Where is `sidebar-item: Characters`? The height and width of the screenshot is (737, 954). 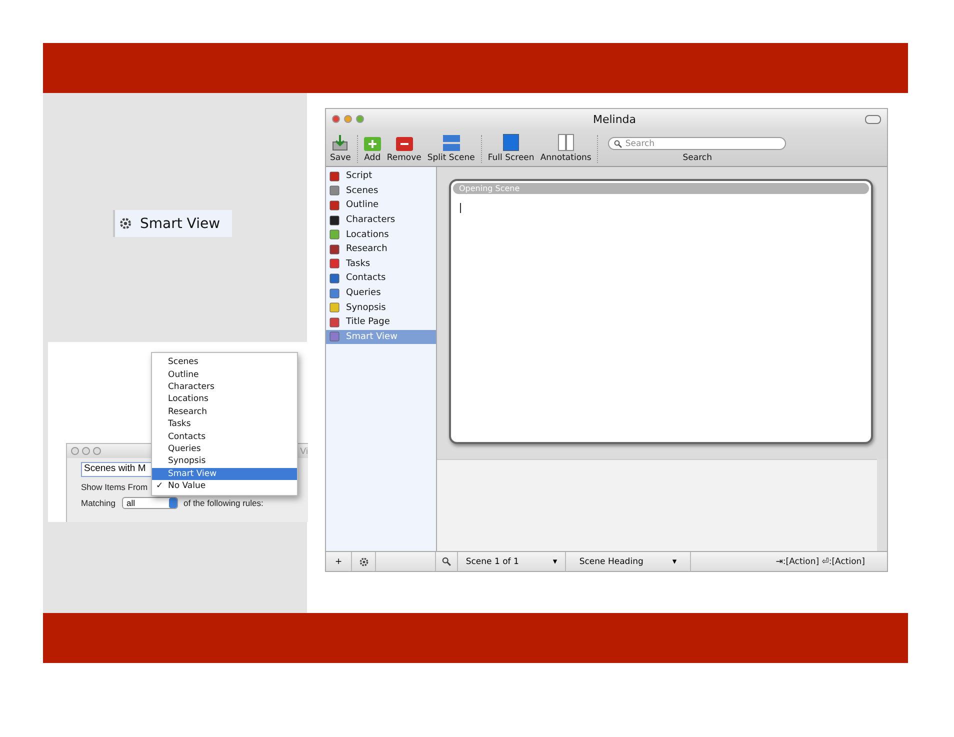 sidebar-item: Characters is located at coordinates (381, 220).